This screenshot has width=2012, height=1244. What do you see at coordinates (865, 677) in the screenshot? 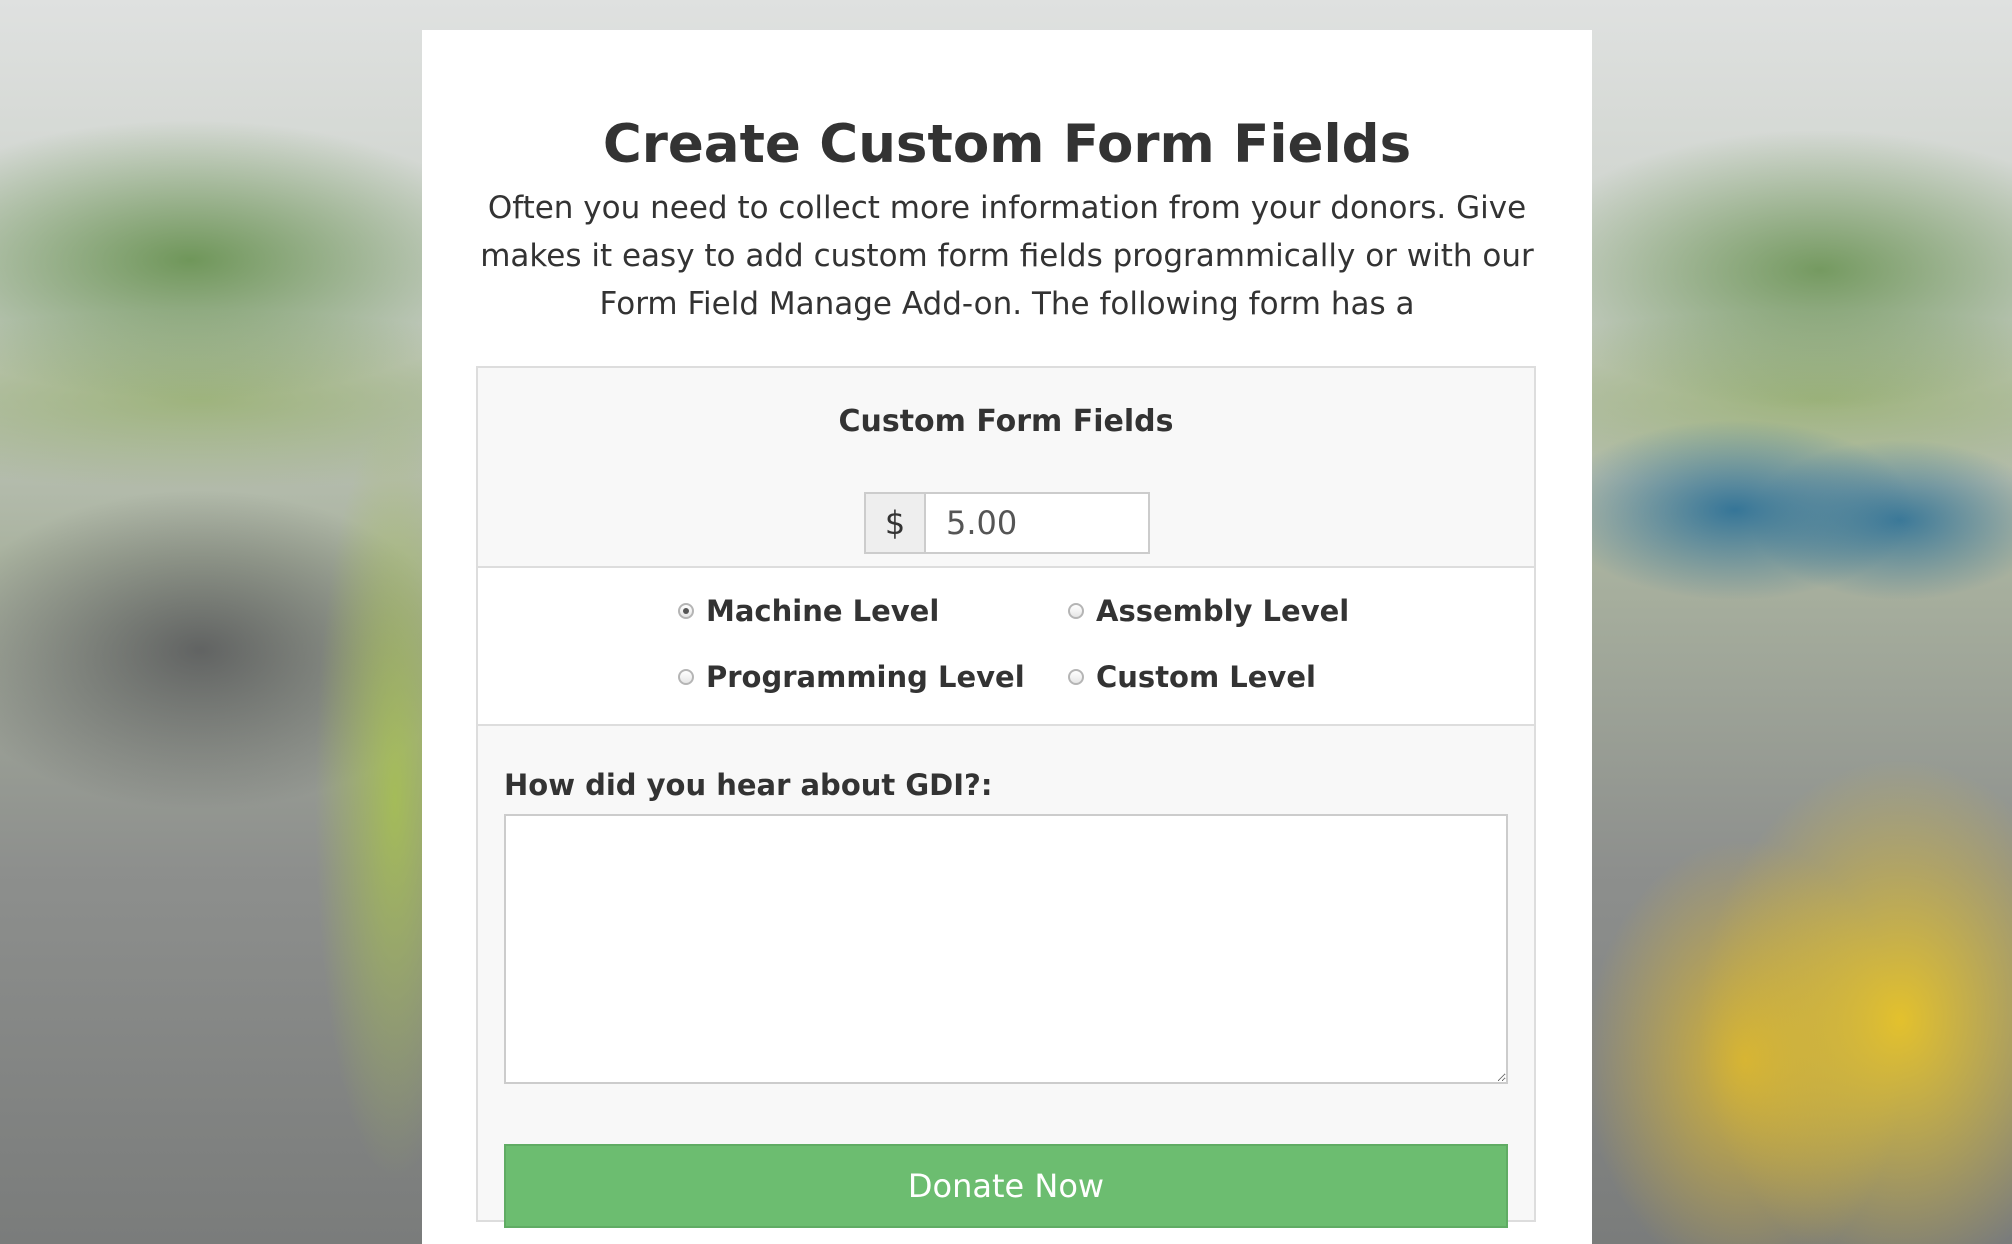
I see `level-label: Programming Level` at bounding box center [865, 677].